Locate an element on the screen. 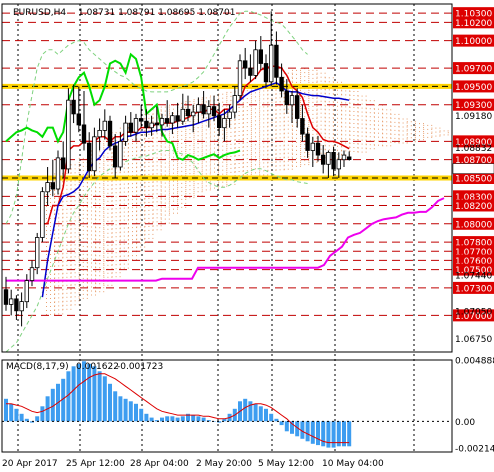  bear-candle-body is located at coordinates (6, 297).